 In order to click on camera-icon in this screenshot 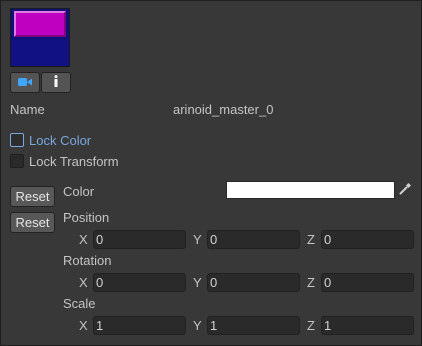, I will do `click(25, 82)`.